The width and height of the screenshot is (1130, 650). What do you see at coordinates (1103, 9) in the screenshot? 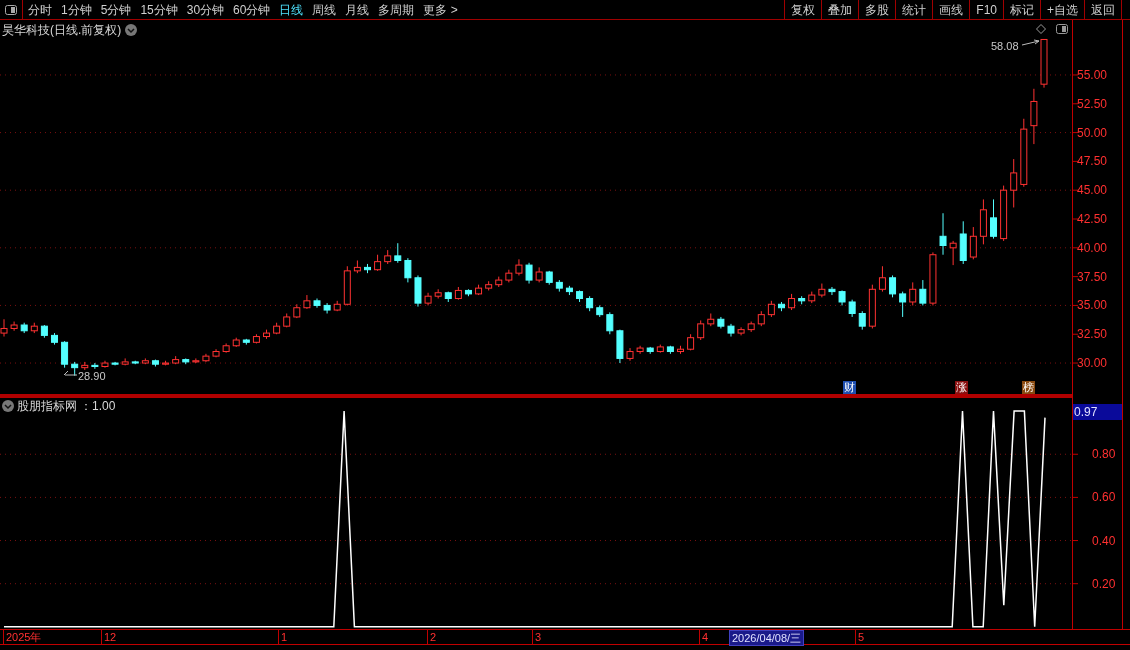
I see `toolbar-button: 返回` at bounding box center [1103, 9].